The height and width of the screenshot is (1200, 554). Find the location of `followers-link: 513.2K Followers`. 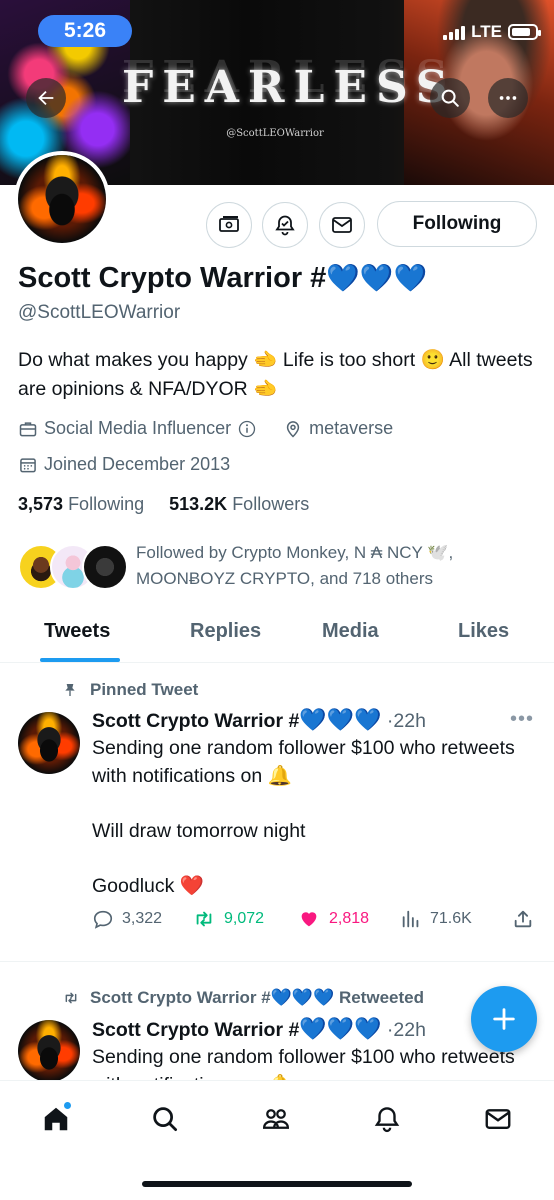

followers-link: 513.2K Followers is located at coordinates (239, 504).